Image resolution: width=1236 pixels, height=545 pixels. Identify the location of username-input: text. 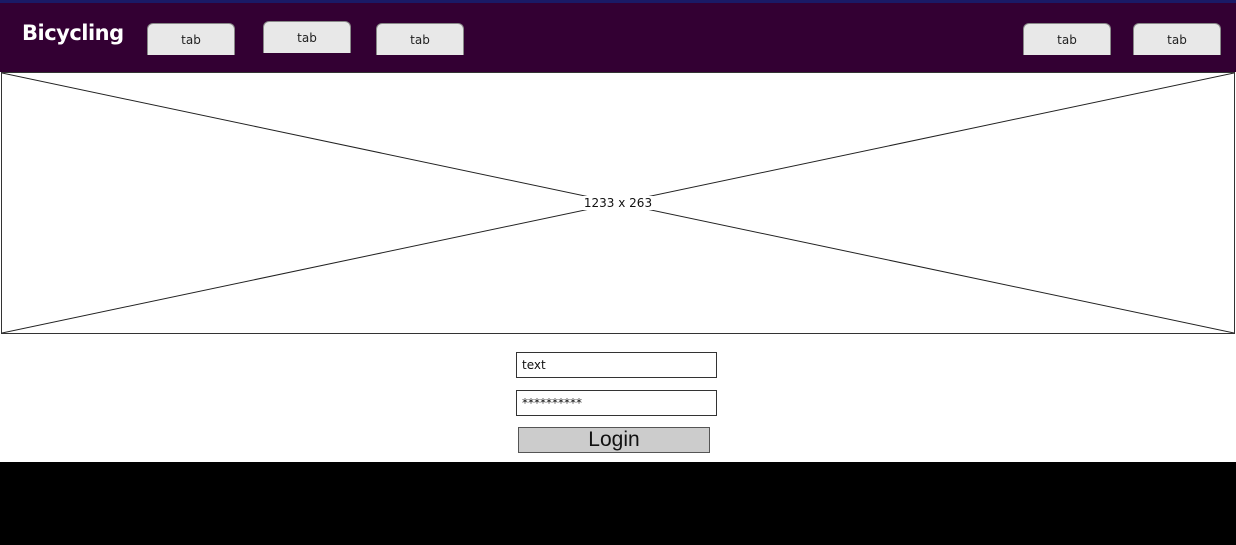
(616, 365).